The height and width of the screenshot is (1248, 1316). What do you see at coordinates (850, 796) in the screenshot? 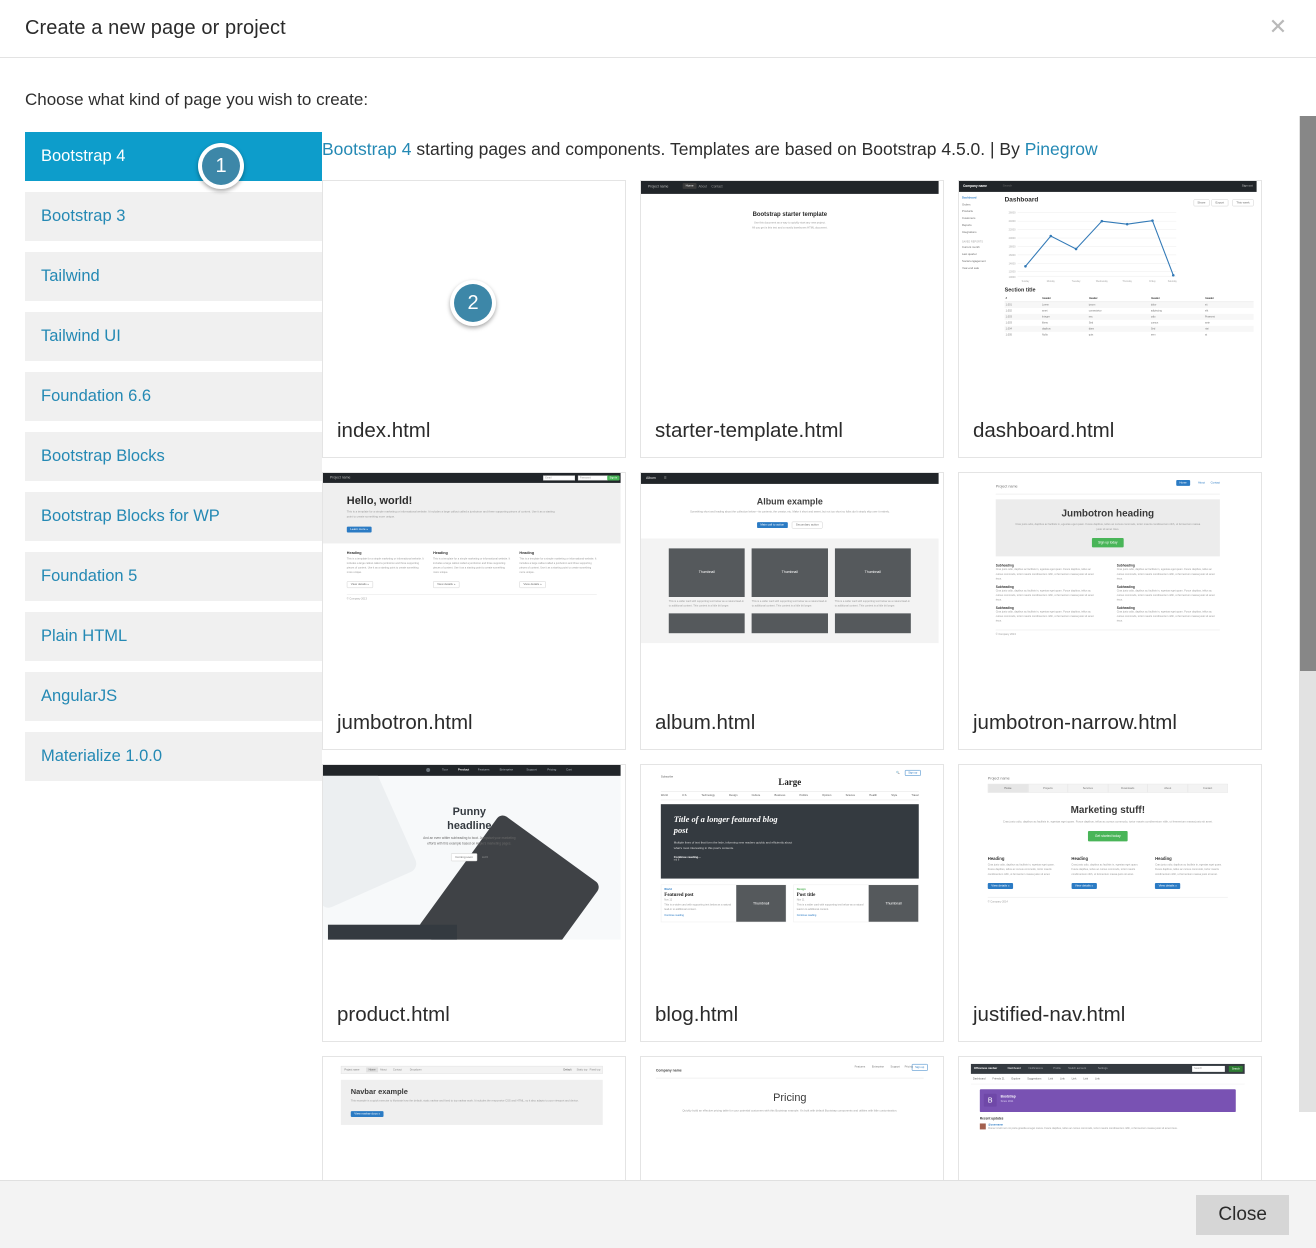
I see `mini-nav-link: Science` at bounding box center [850, 796].